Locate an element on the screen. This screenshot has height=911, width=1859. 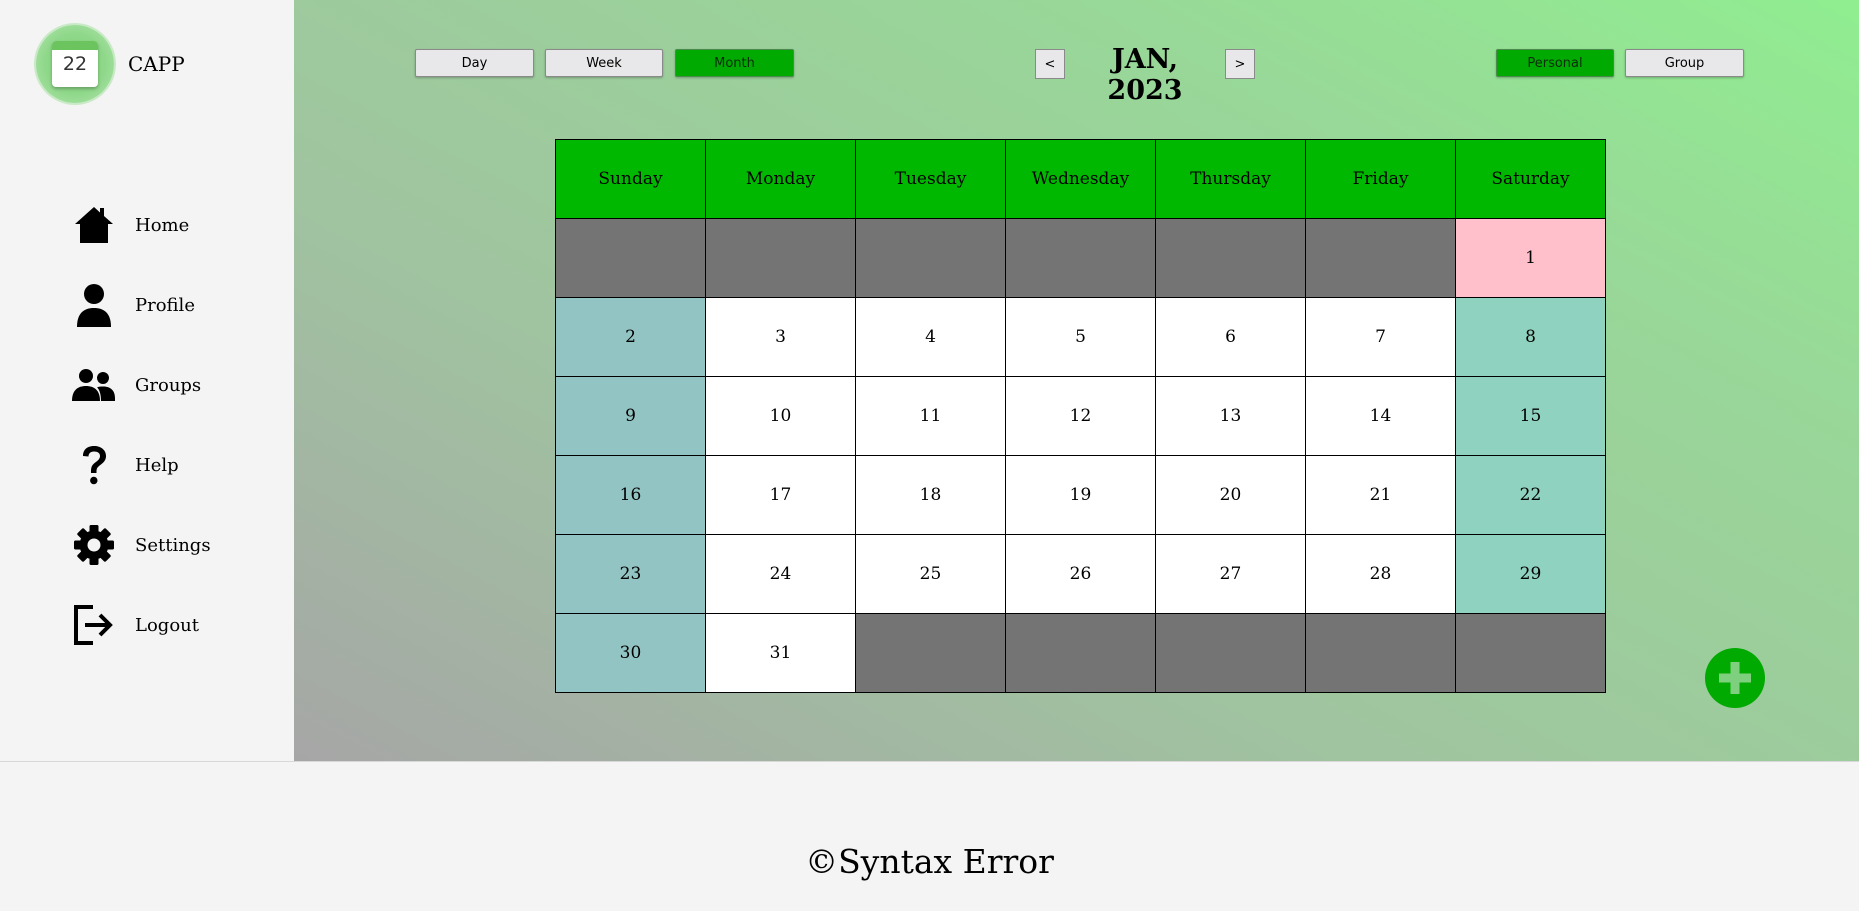
sidebar-nav: Home Profile Groups Help Settings Logout is located at coordinates (141, 425).